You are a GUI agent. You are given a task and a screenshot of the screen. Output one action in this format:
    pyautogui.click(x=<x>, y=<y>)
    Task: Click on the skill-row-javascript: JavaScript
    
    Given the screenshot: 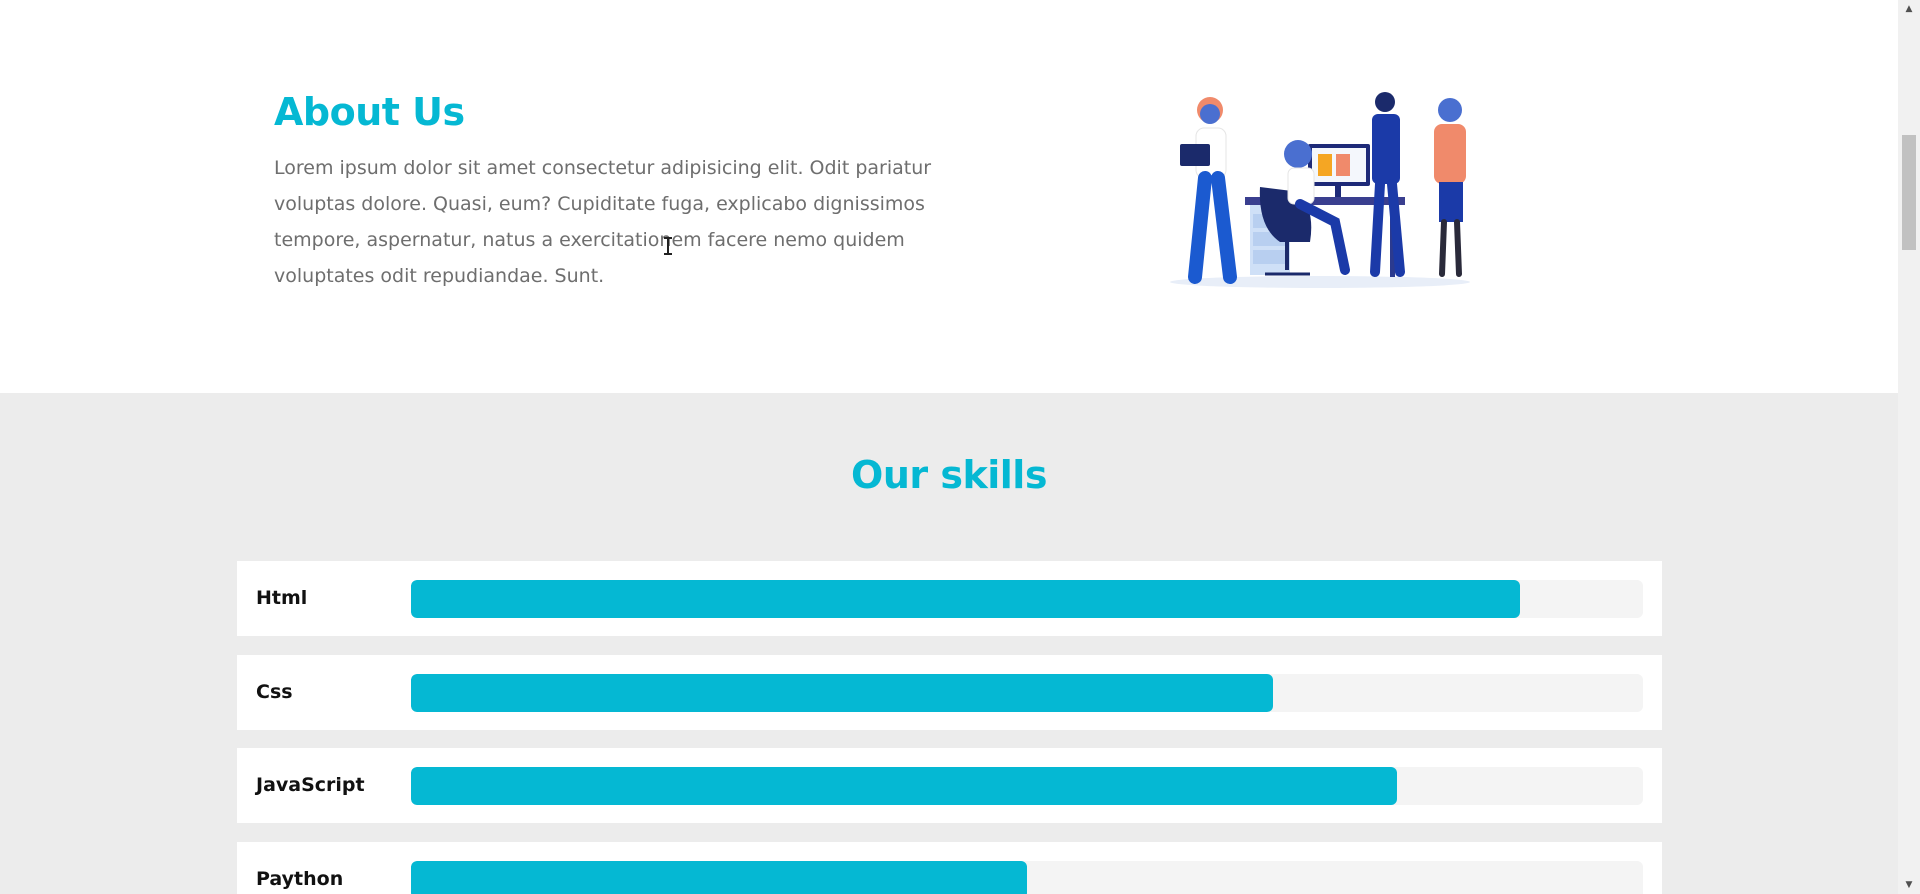 What is the action you would take?
    pyautogui.click(x=949, y=785)
    